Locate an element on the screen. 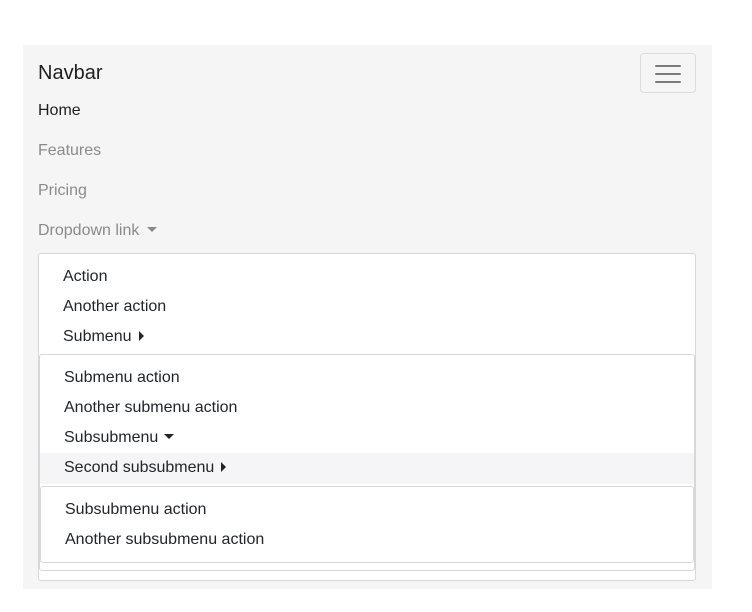  nav-link-label: Home is located at coordinates (59, 110).